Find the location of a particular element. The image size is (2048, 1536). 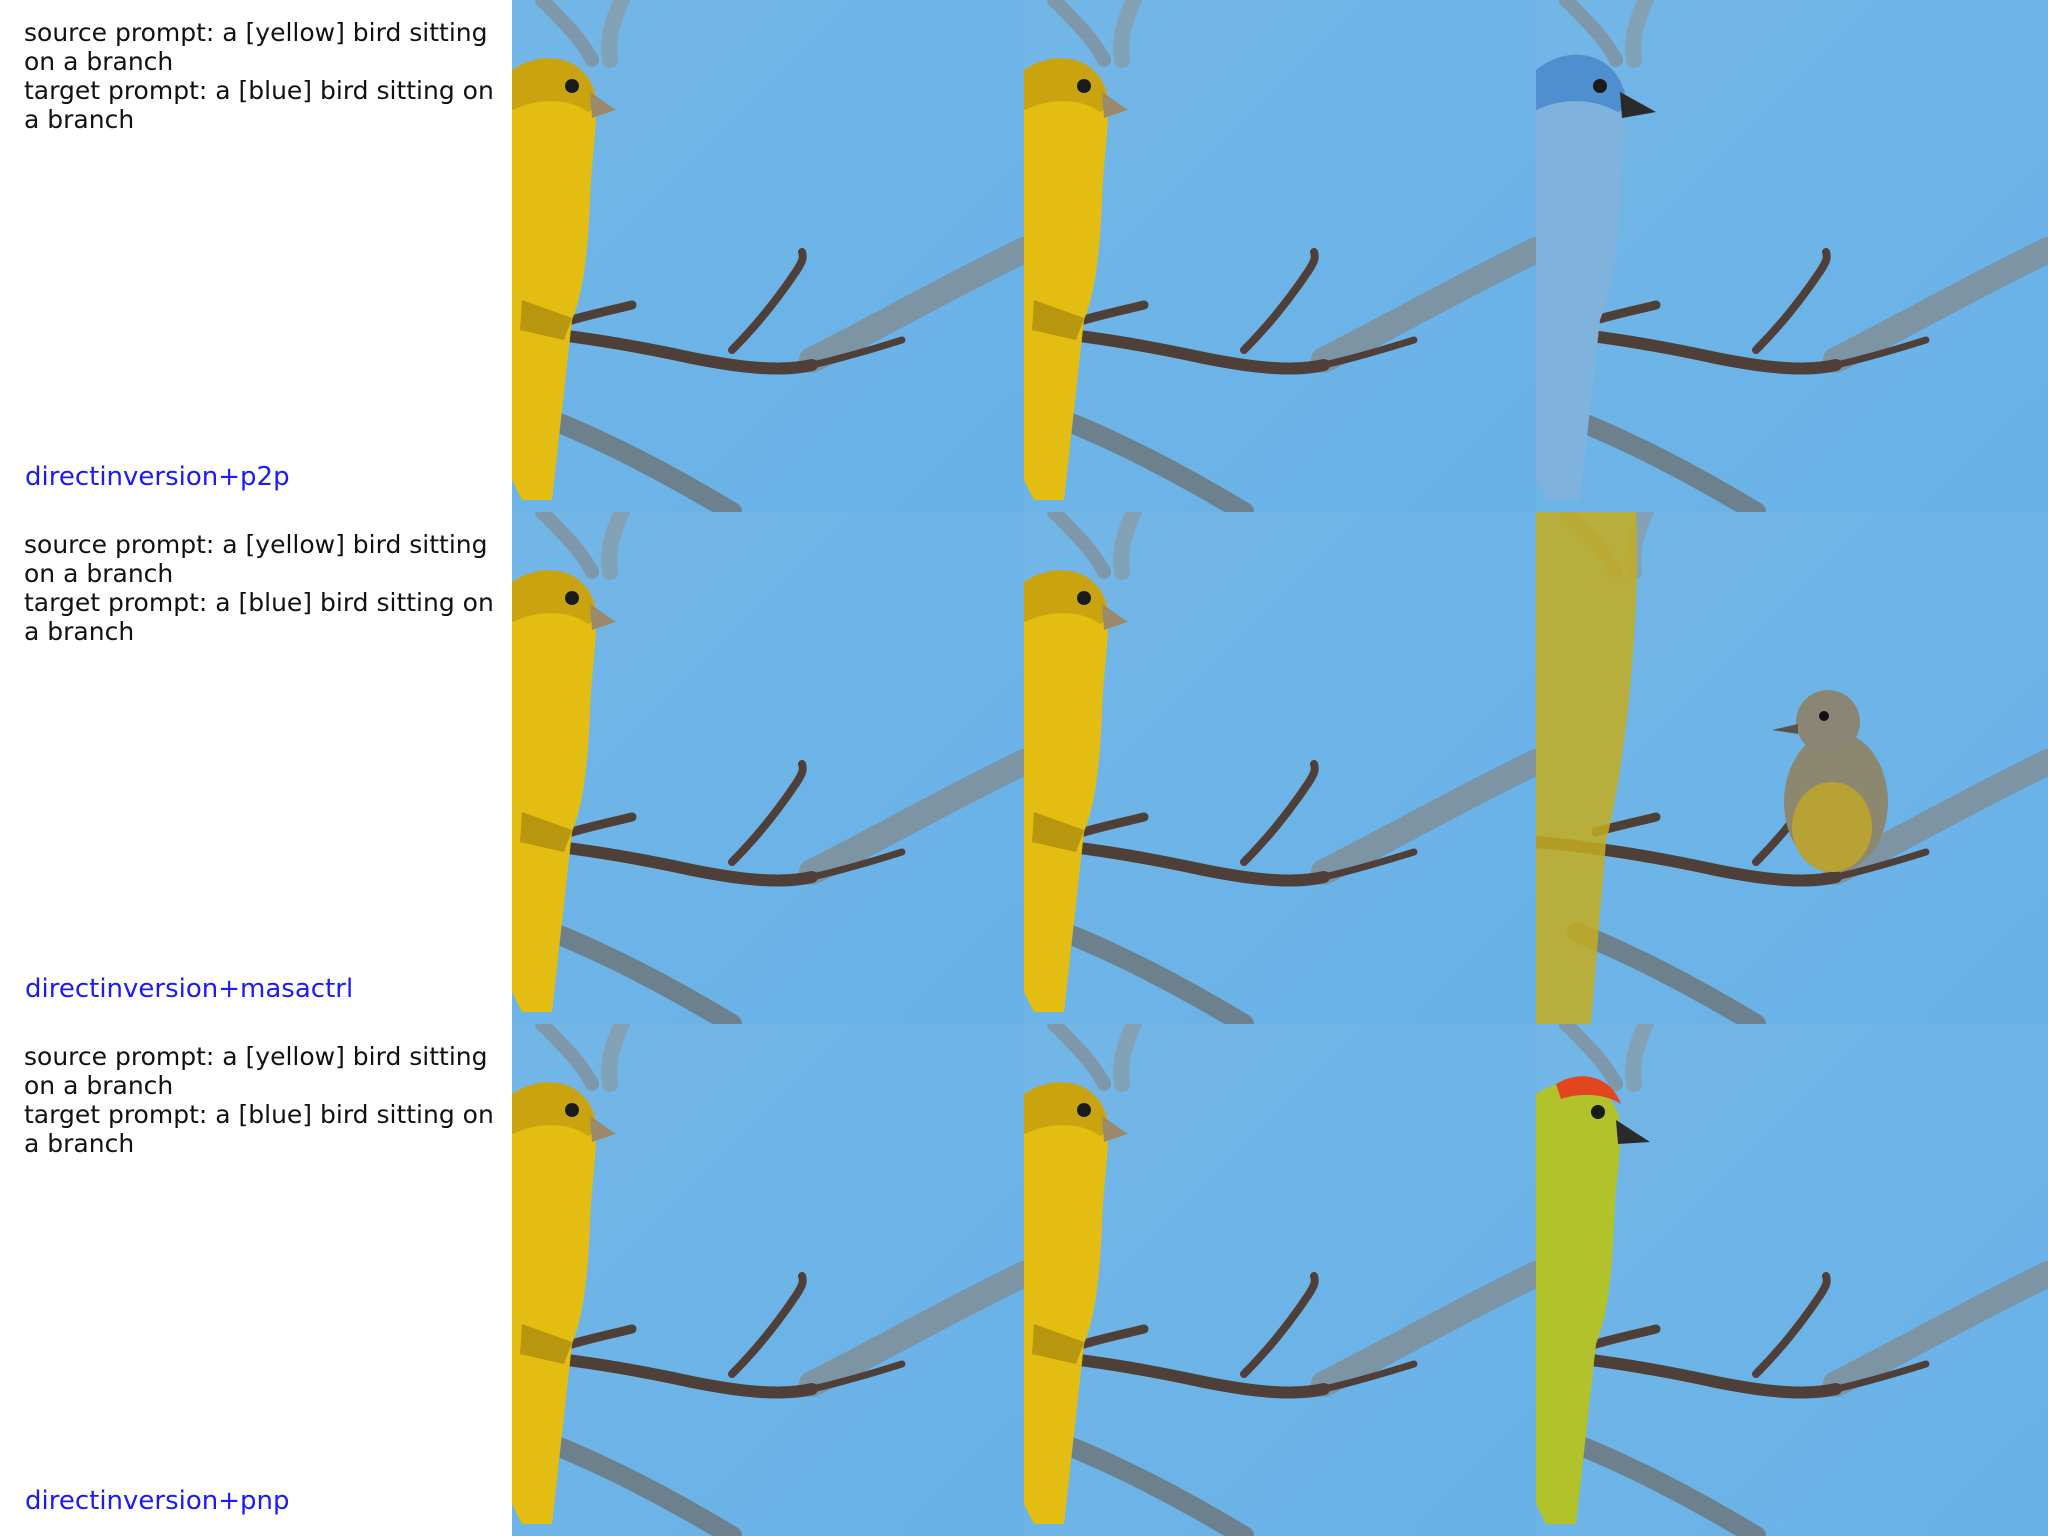

method-label: directinversion+masactrl is located at coordinates (189, 989).